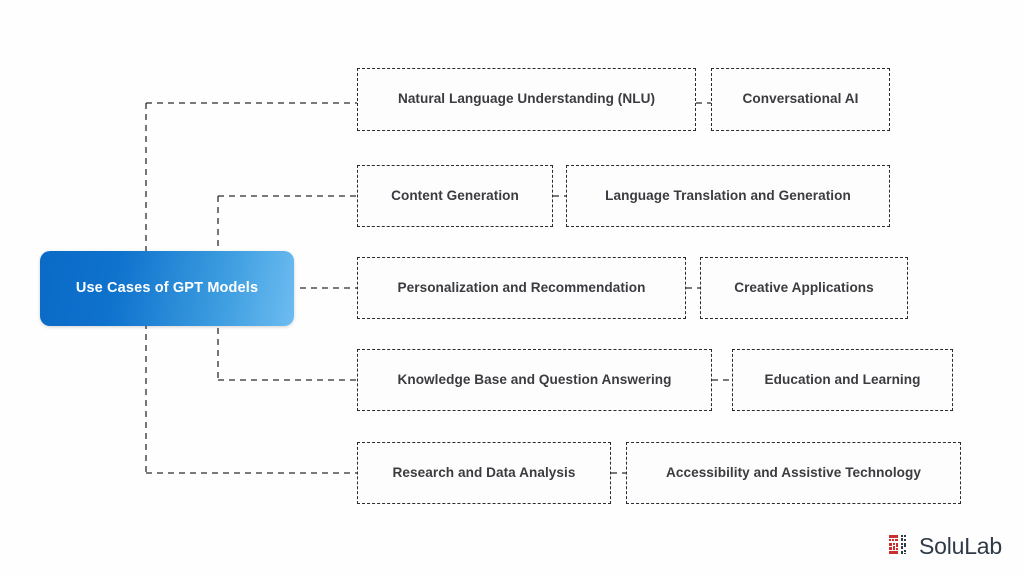  I want to click on node-secondary-5-label: Accessibility and Assistive Technology, so click(793, 472).